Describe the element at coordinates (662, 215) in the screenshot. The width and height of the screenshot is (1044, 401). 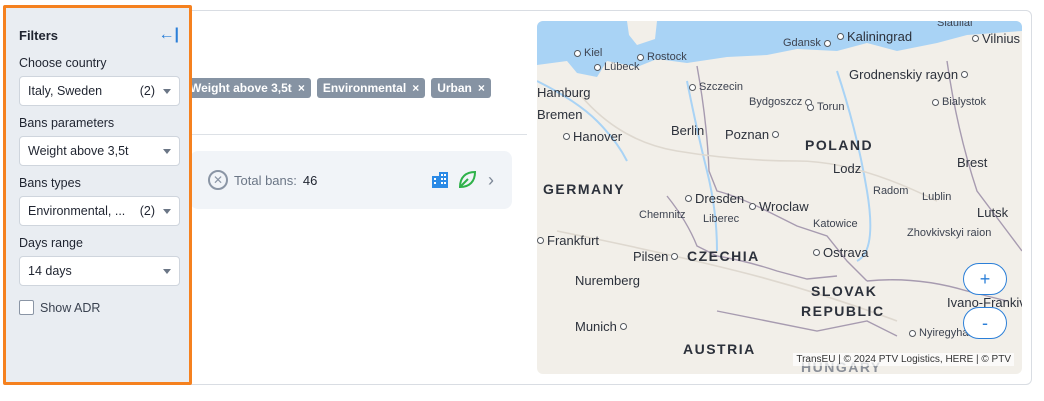
I see `map-city-chemnitz: Chemnitz` at that location.